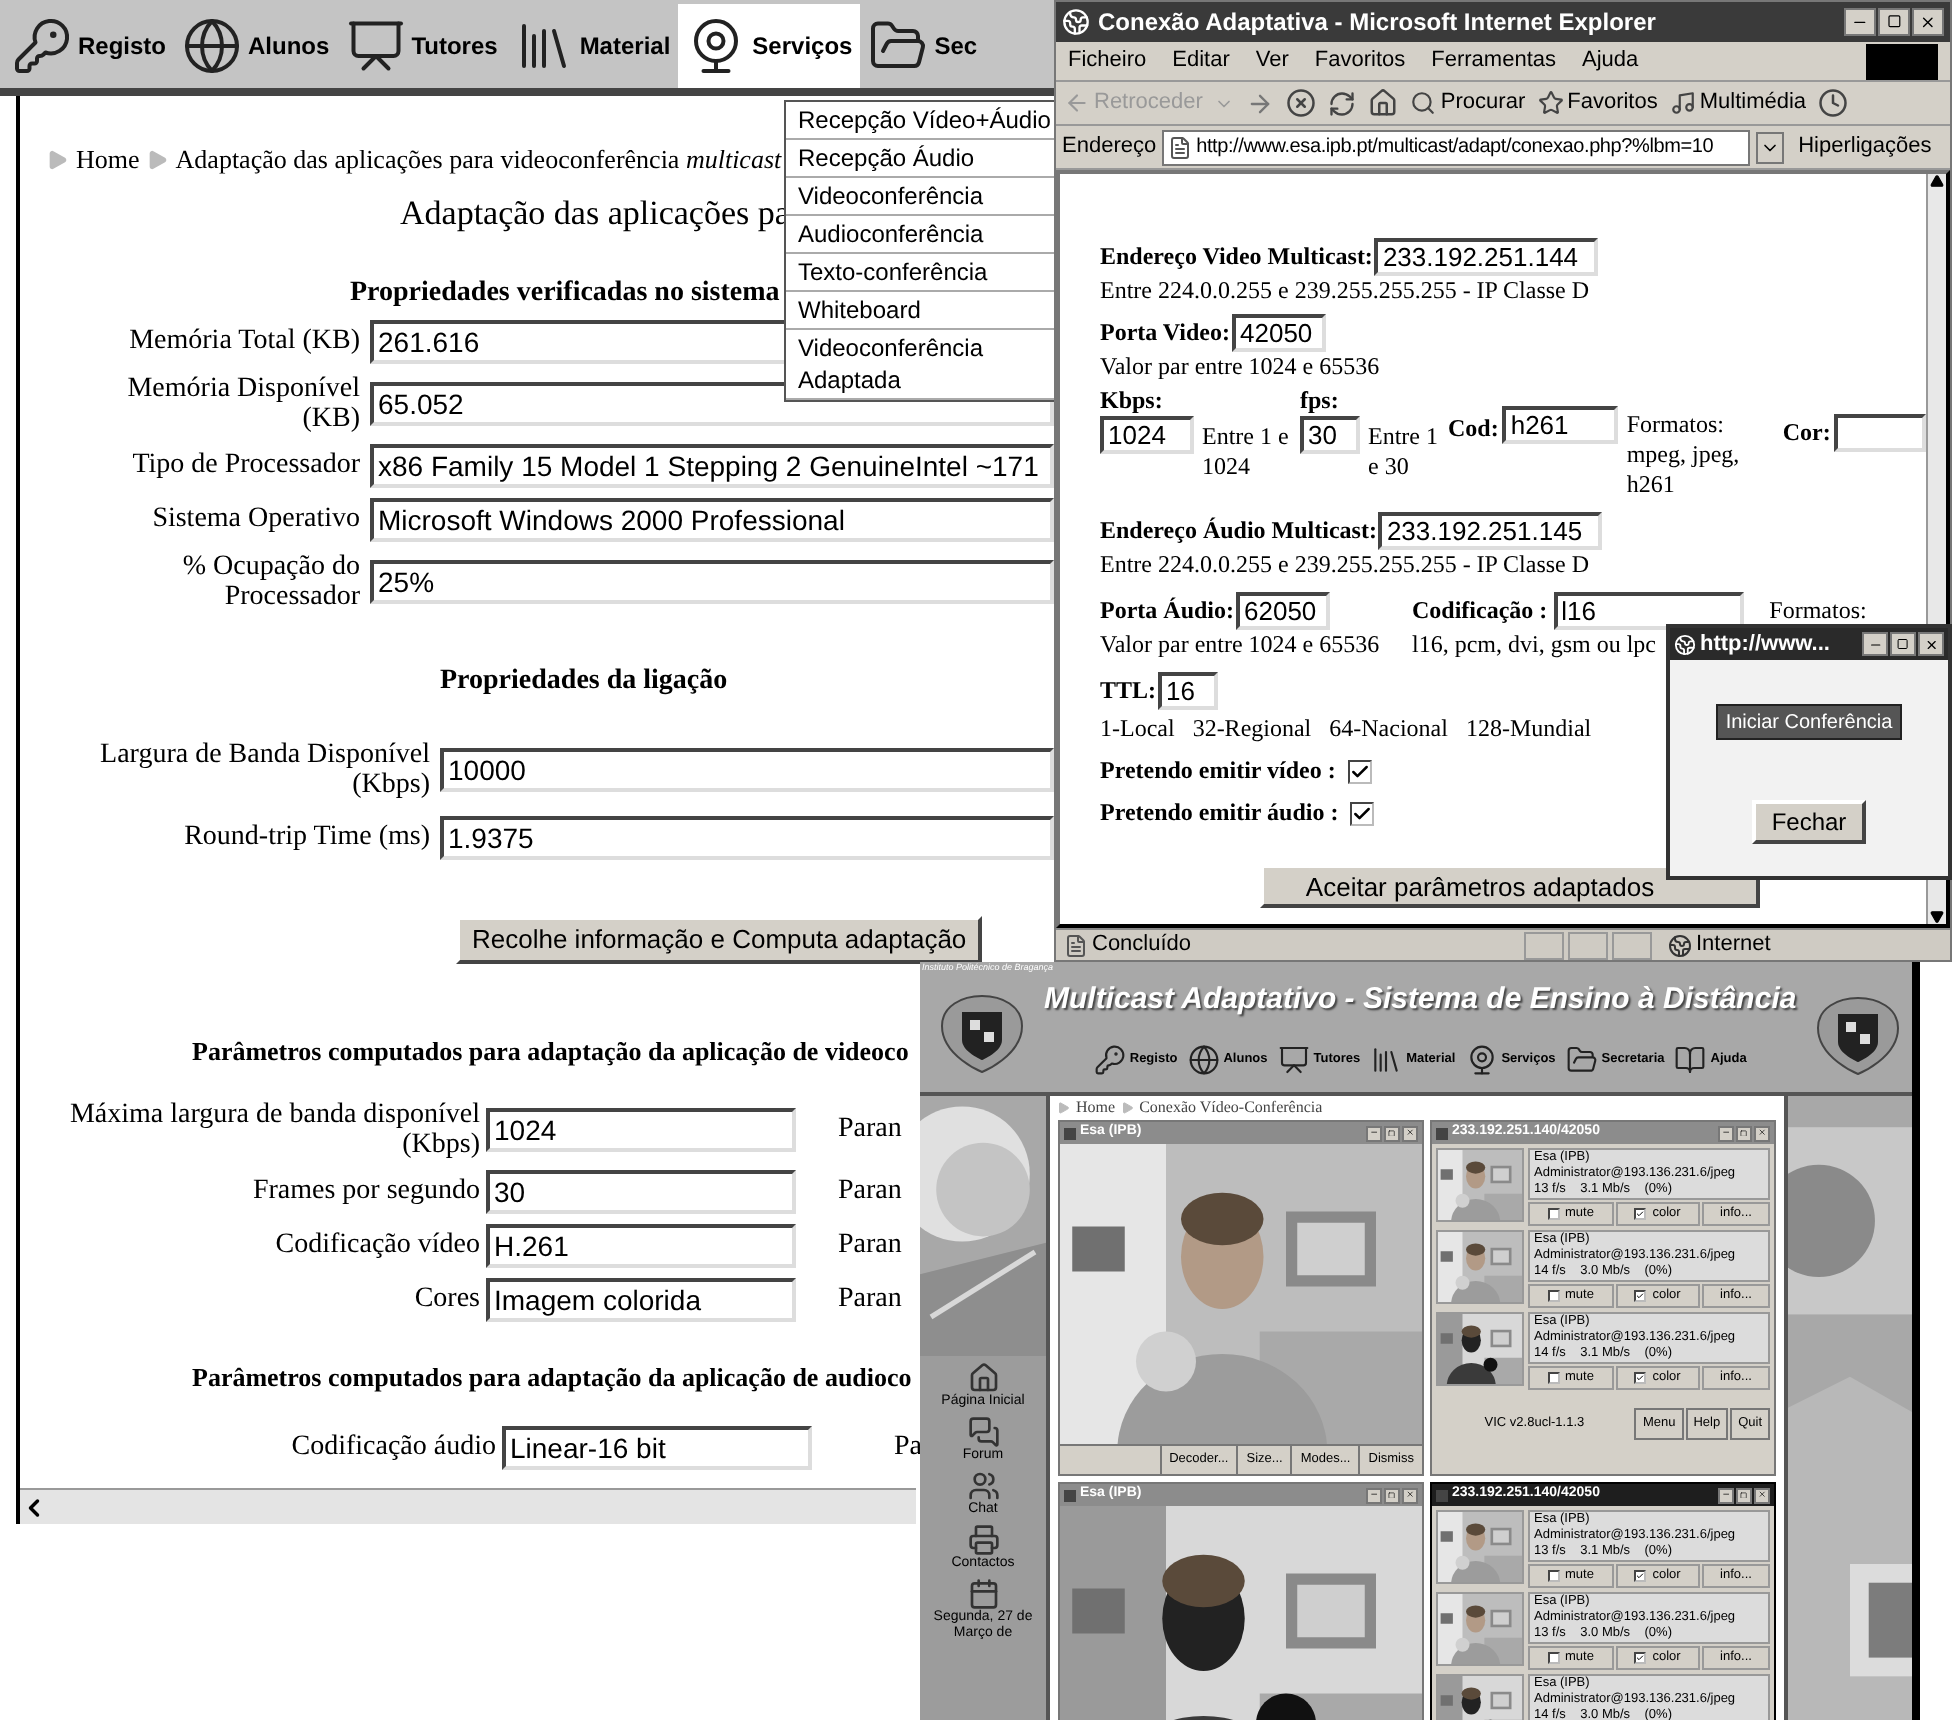  What do you see at coordinates (908, 1448) in the screenshot?
I see `field-label: Pa` at bounding box center [908, 1448].